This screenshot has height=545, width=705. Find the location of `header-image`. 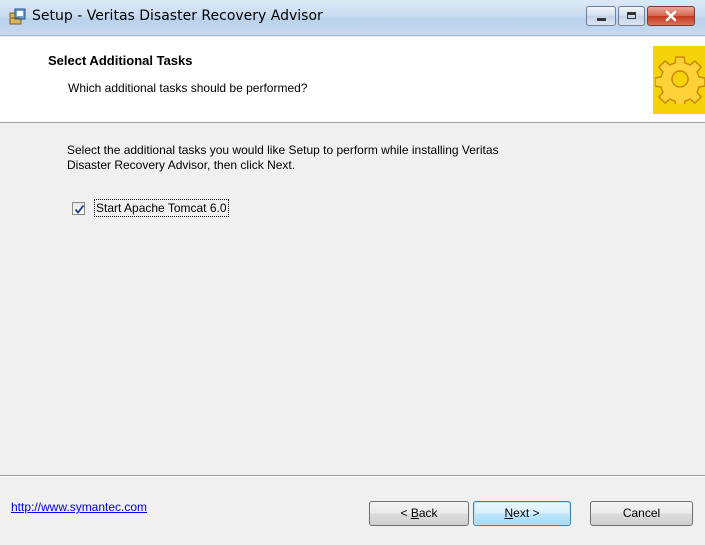

header-image is located at coordinates (679, 80).